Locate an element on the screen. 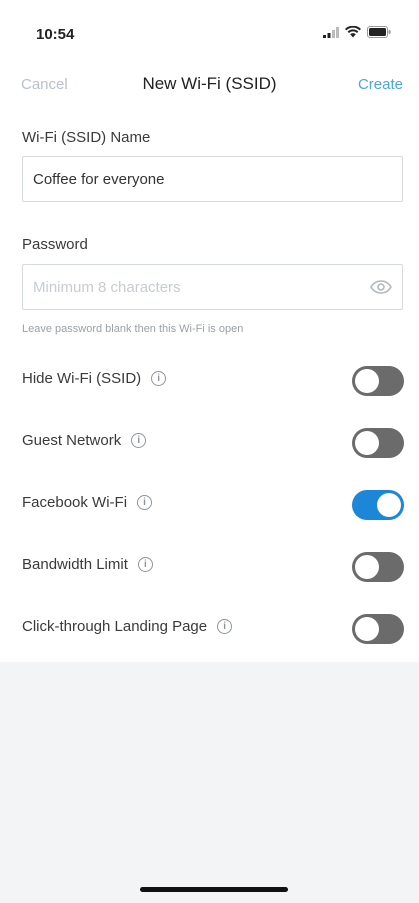  toggle-label: Hide Wi-Fi (SSID) i is located at coordinates (94, 378).